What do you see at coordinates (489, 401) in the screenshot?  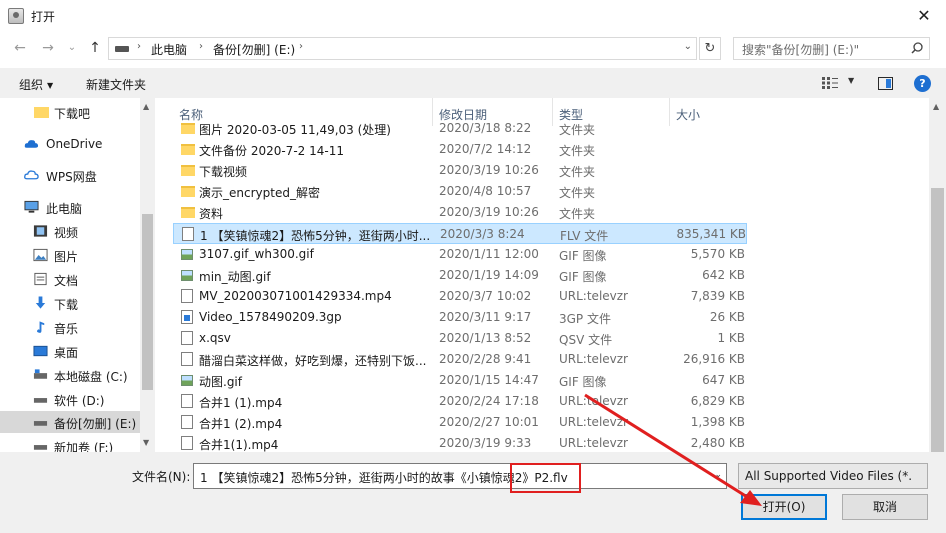 I see `file-date: 2020/2/24 17:18` at bounding box center [489, 401].